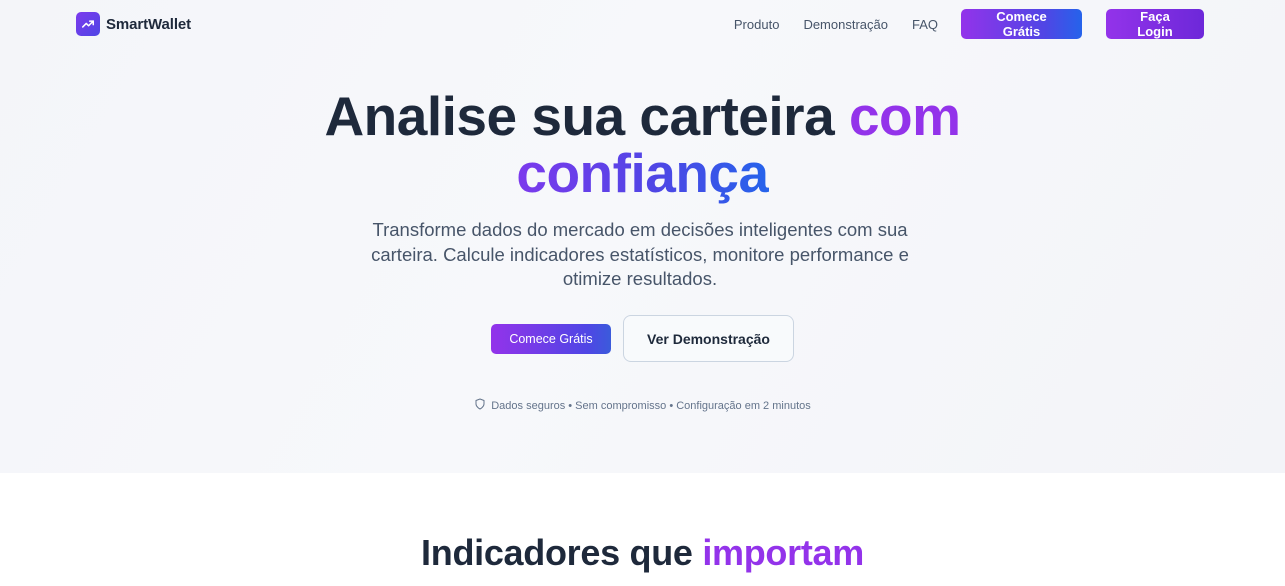  What do you see at coordinates (925, 24) in the screenshot?
I see `nav-link-faq: FAQ` at bounding box center [925, 24].